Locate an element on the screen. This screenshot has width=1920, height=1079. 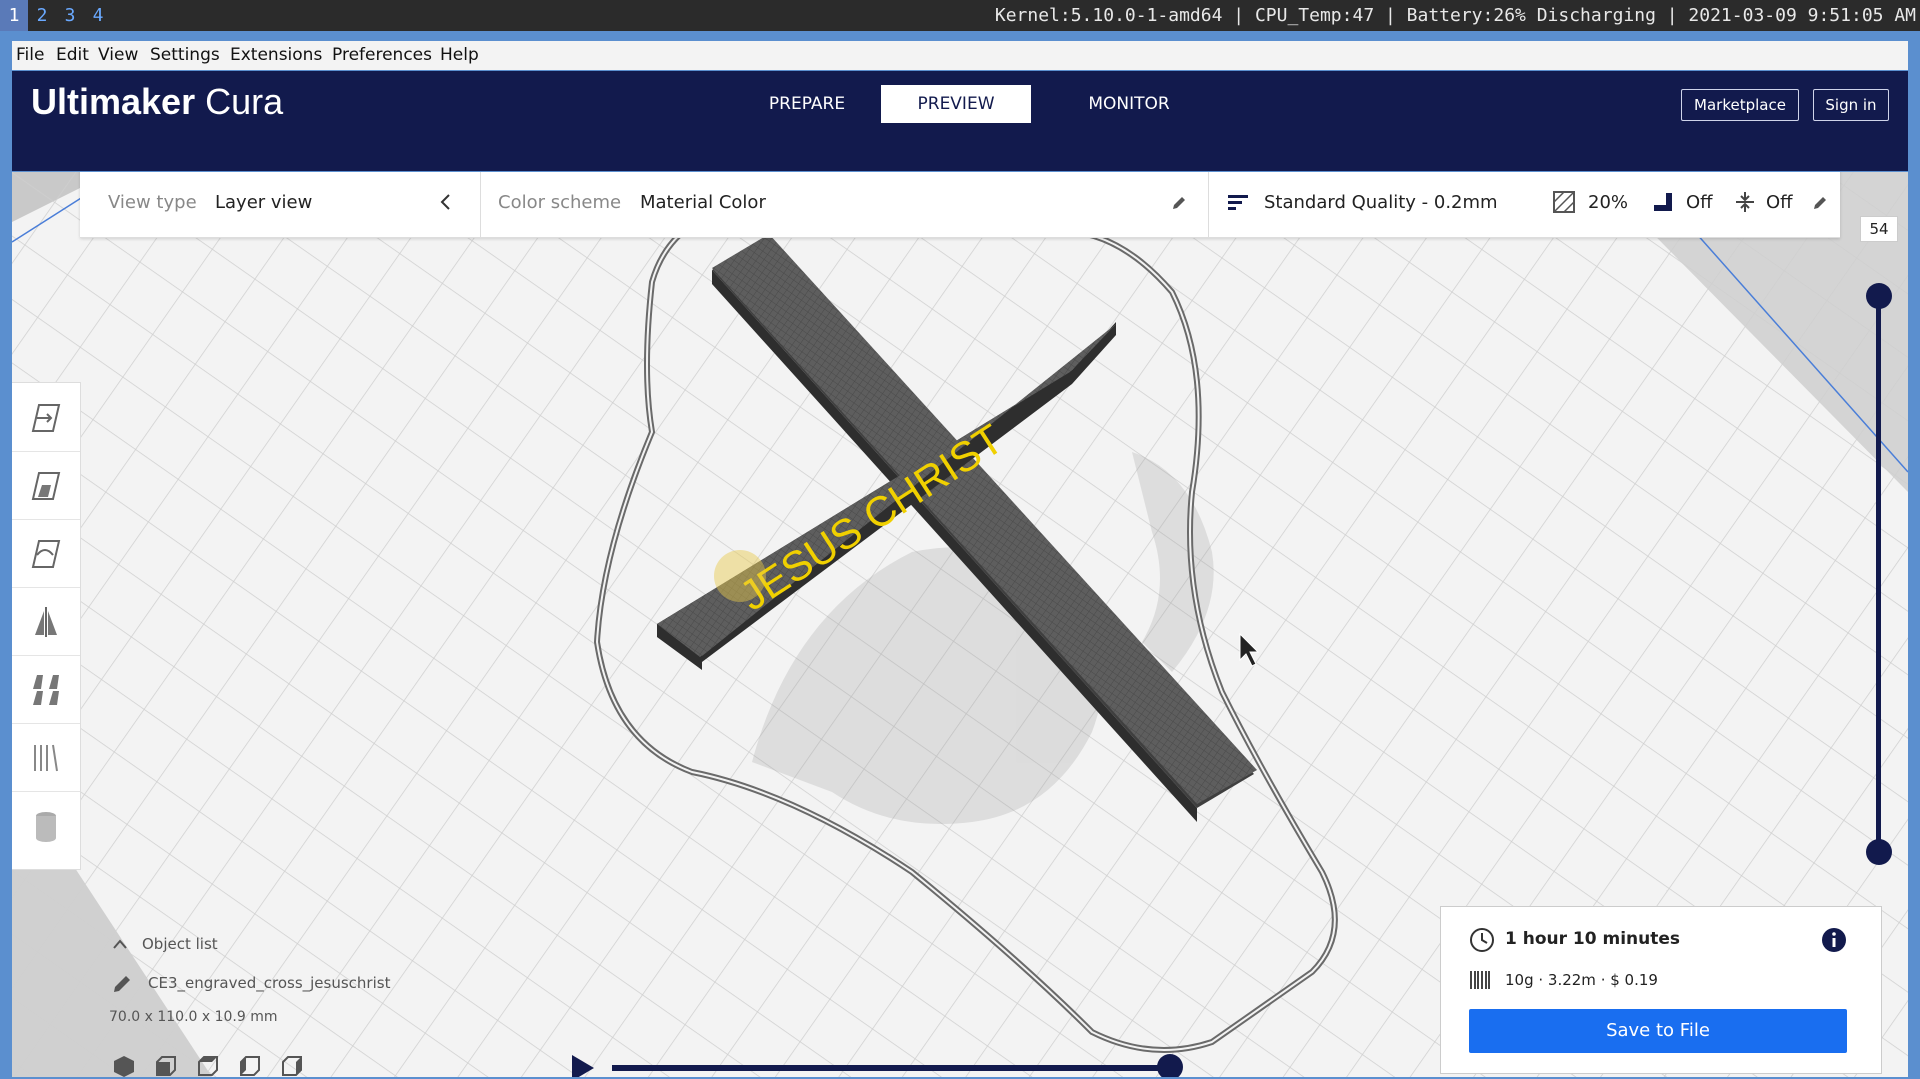
workspace-1: 1 is located at coordinates (14, 15).